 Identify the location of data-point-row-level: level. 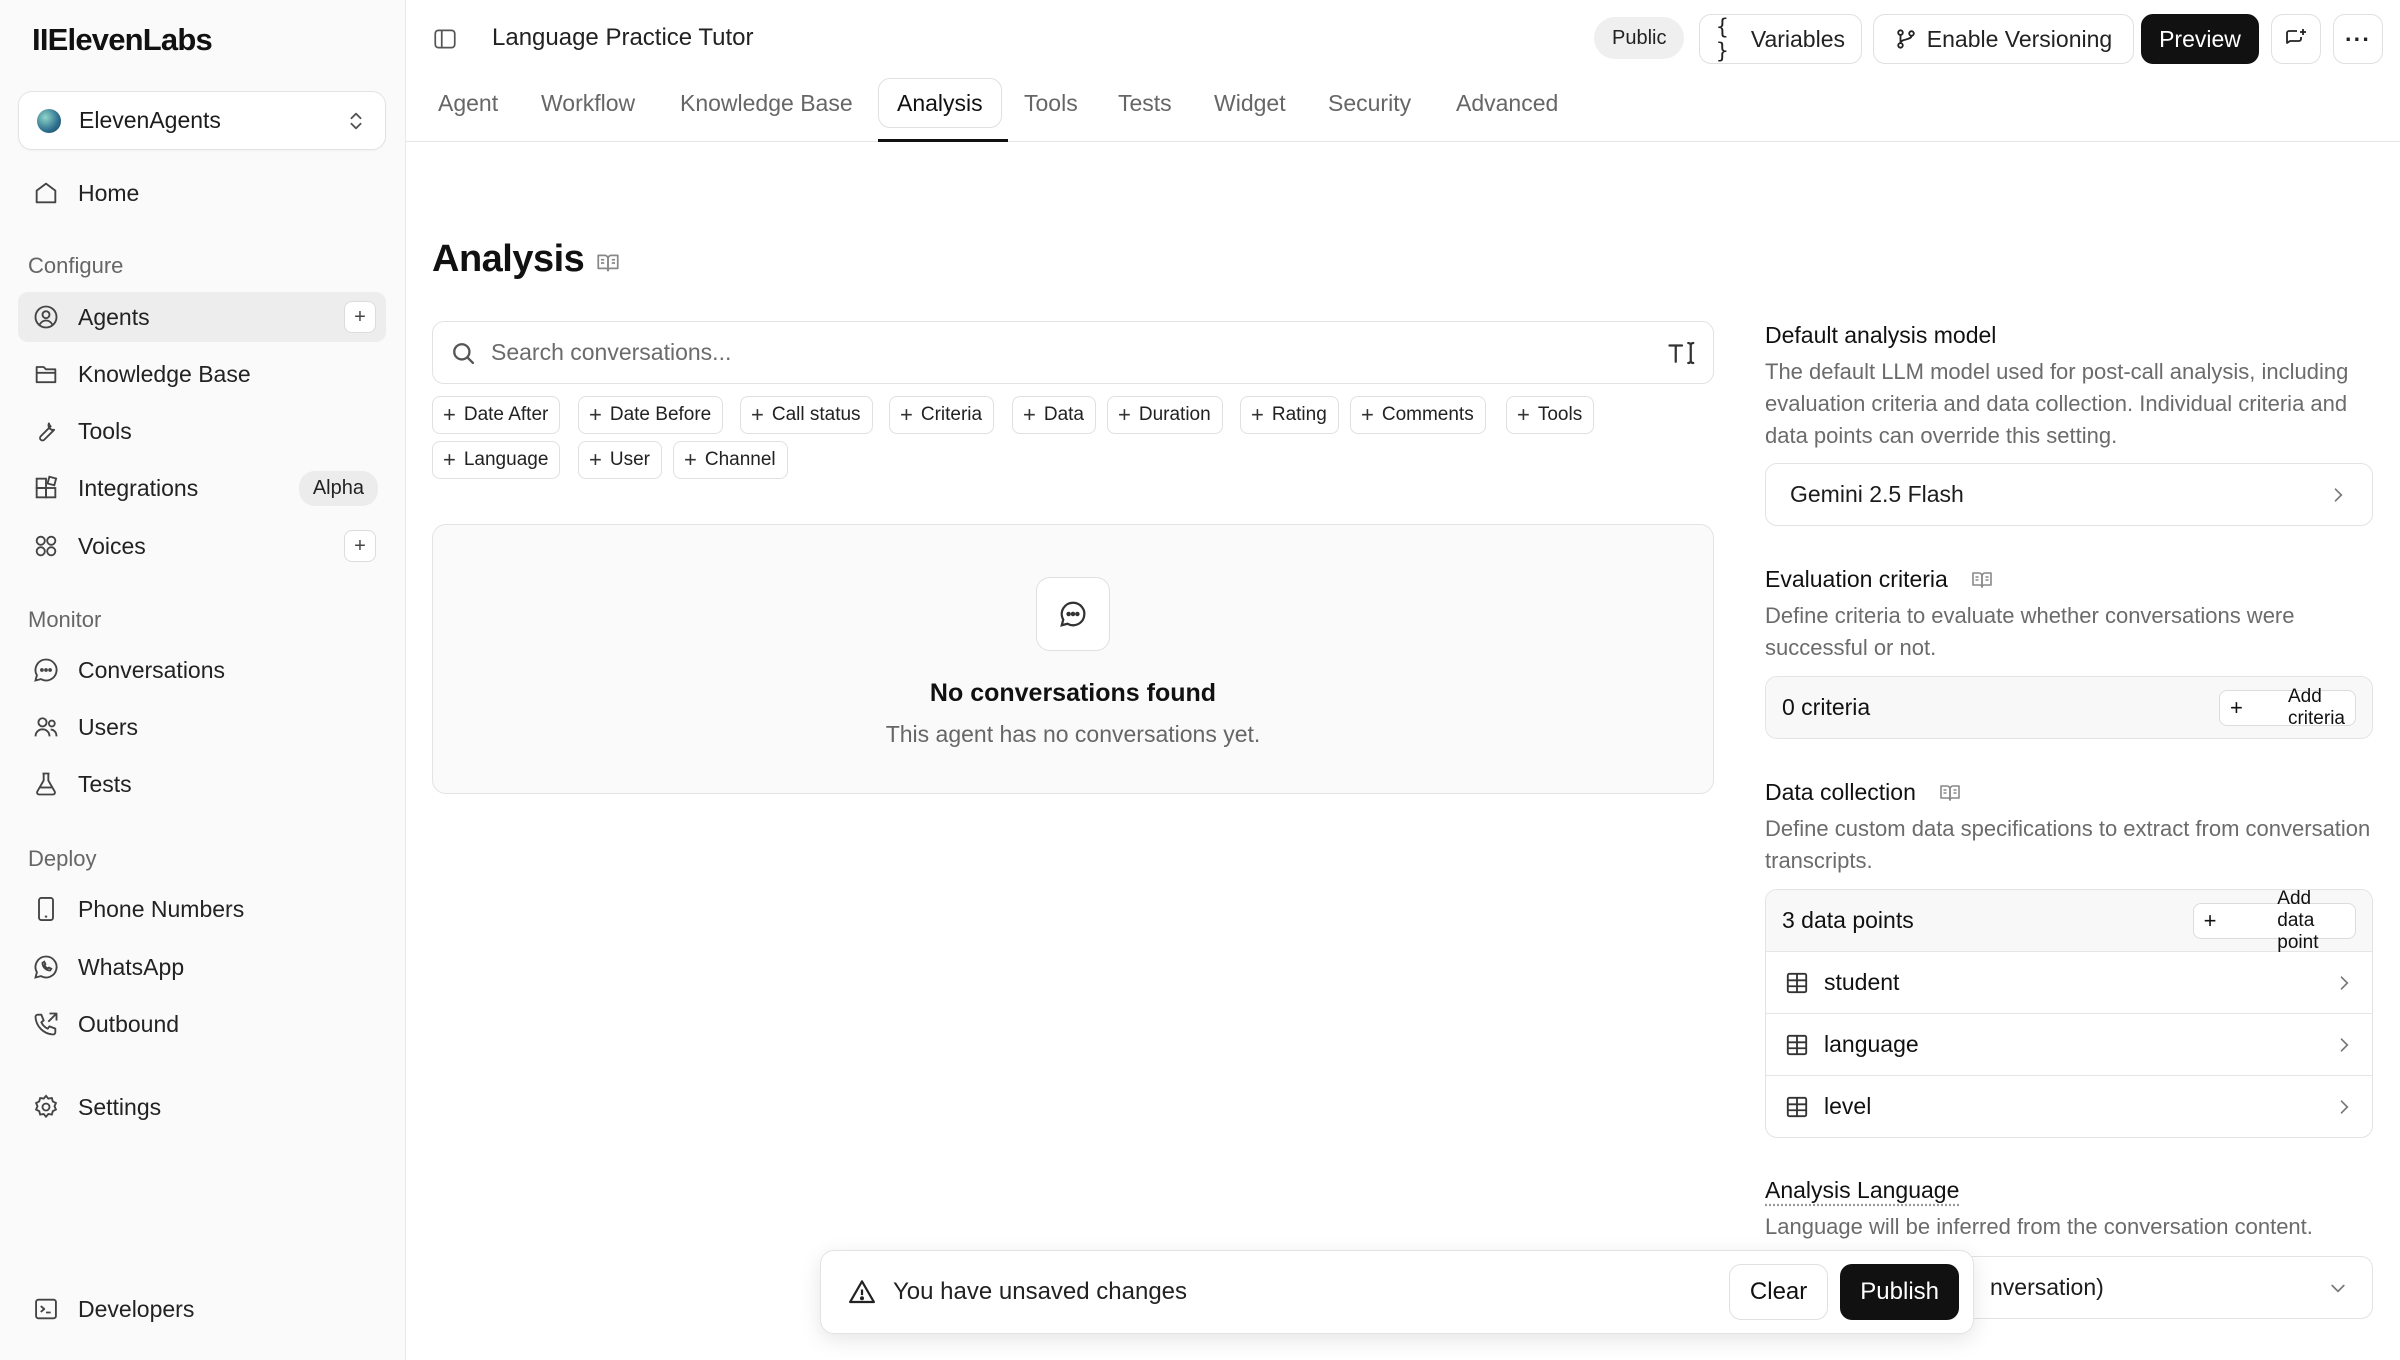
(2069, 1106).